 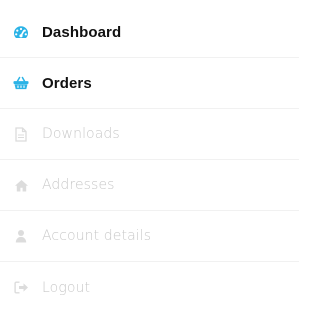 What do you see at coordinates (67, 83) in the screenshot?
I see `nav-item-label: Orders` at bounding box center [67, 83].